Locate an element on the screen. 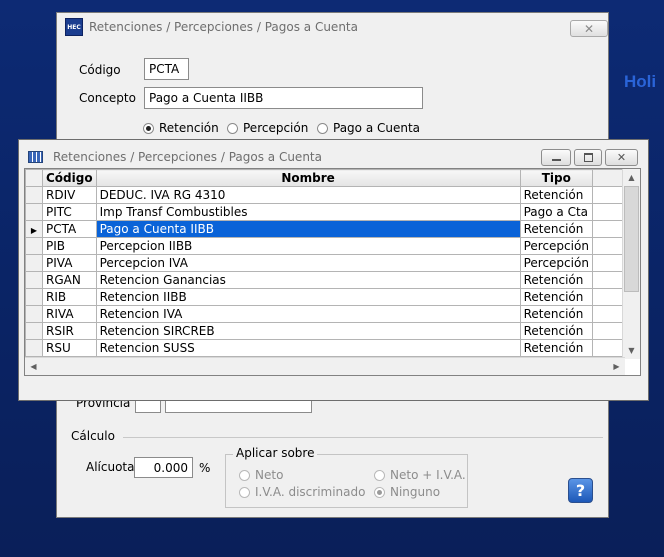  alicuota-label: Alícuota is located at coordinates (110, 467).